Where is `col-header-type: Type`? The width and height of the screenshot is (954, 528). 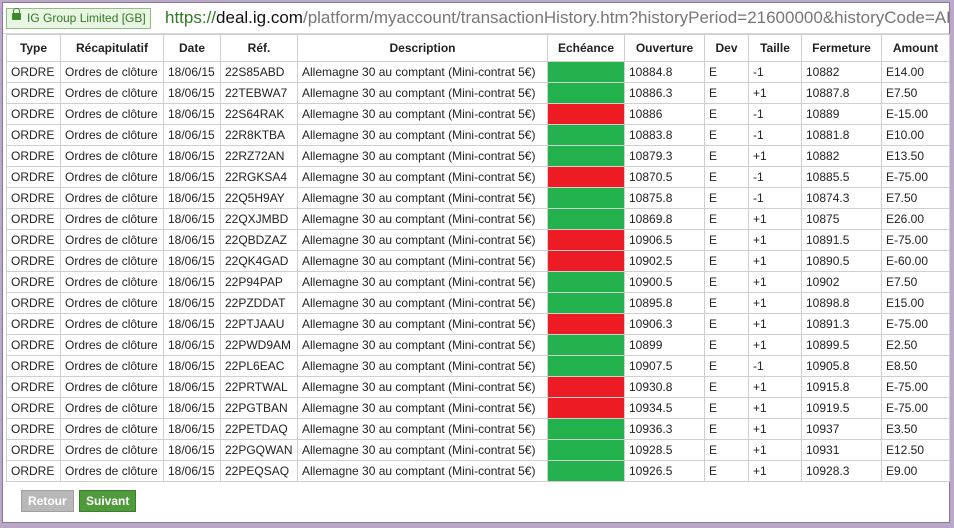 col-header-type: Type is located at coordinates (33, 48).